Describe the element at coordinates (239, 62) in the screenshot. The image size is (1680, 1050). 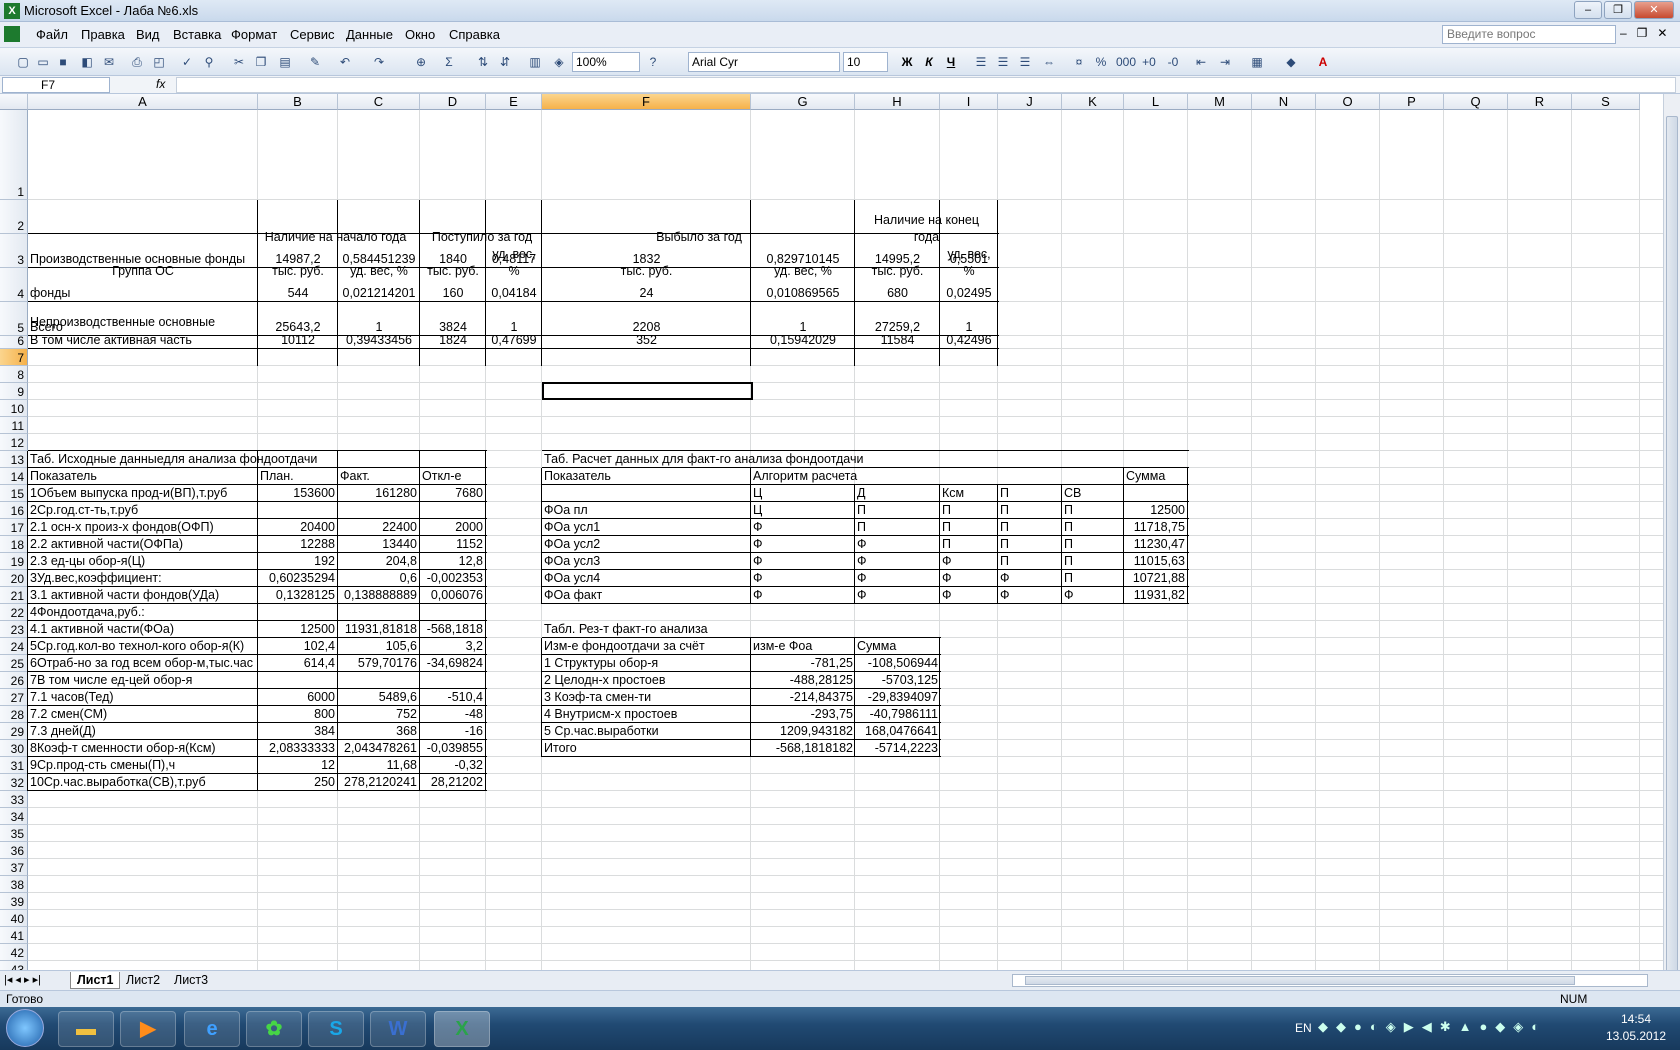
I see `cut-icon: ✂` at that location.